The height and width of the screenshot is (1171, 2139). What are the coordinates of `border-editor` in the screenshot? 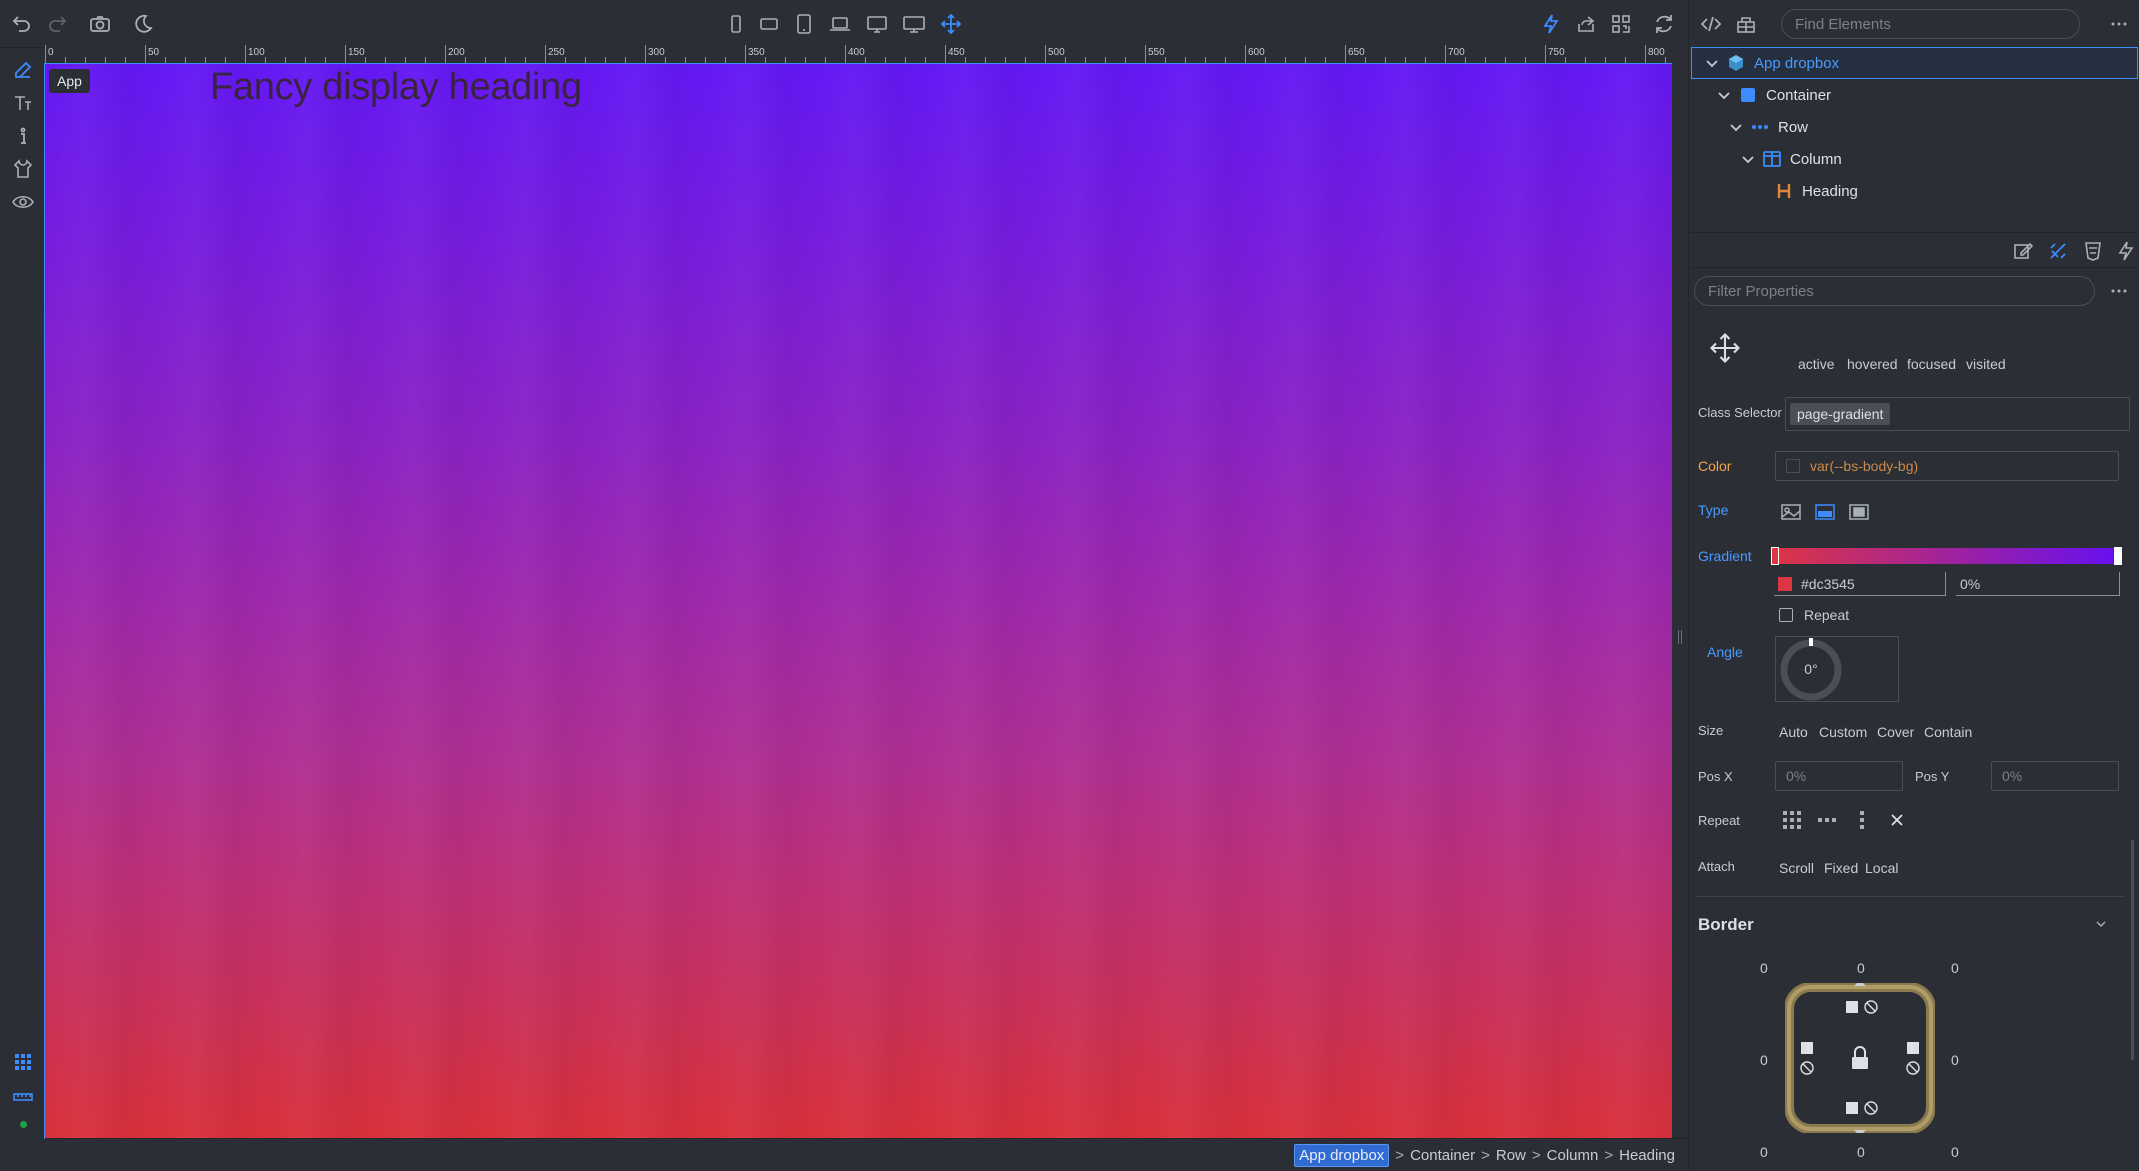 It's located at (1860, 1058).